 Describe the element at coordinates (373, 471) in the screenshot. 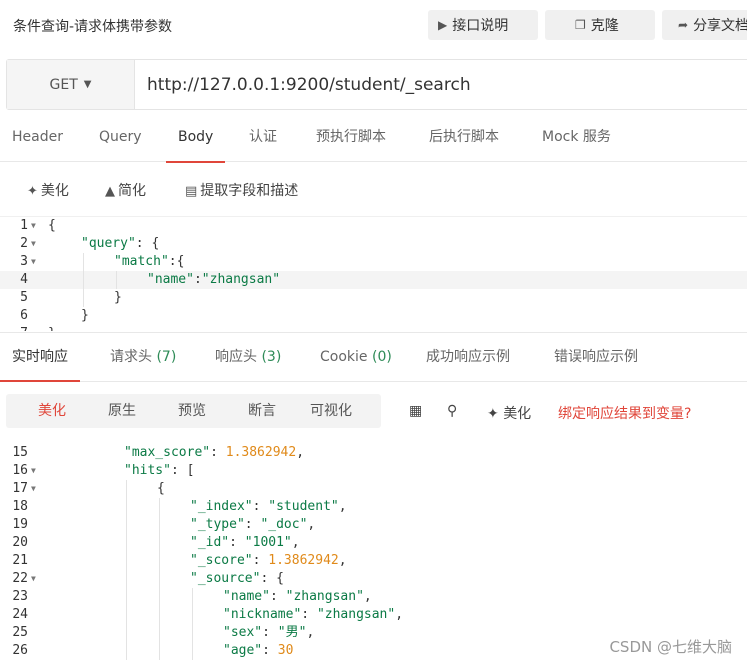

I see `code-line: 16 ▼ "hits": [` at that location.